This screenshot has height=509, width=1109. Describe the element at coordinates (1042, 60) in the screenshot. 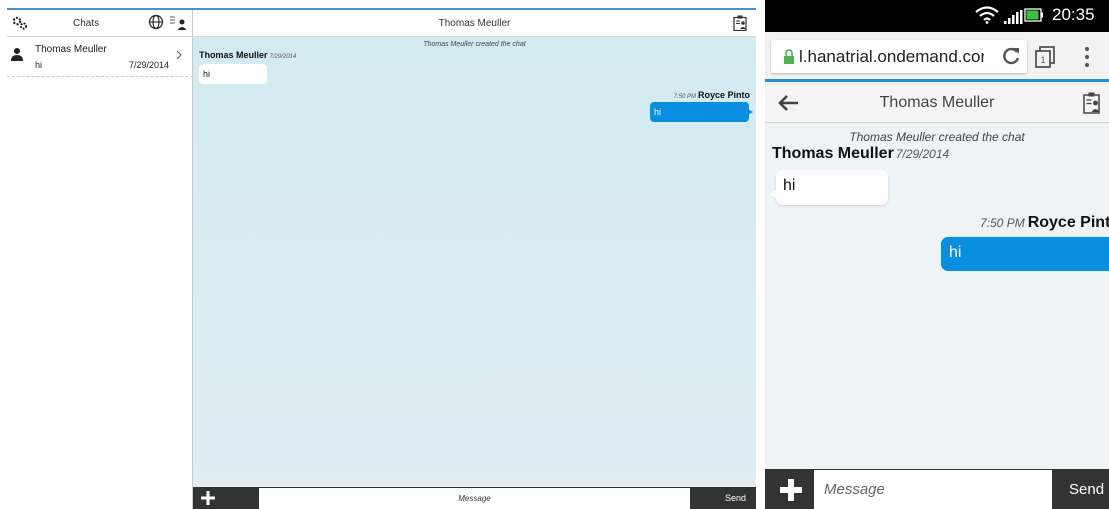

I see `svg-text: 1` at that location.